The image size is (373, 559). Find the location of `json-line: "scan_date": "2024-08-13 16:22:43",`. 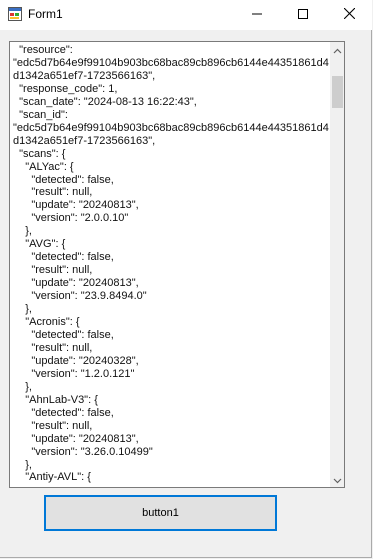

json-line: "scan_date": "2024-08-13 16:22:43", is located at coordinates (105, 101).